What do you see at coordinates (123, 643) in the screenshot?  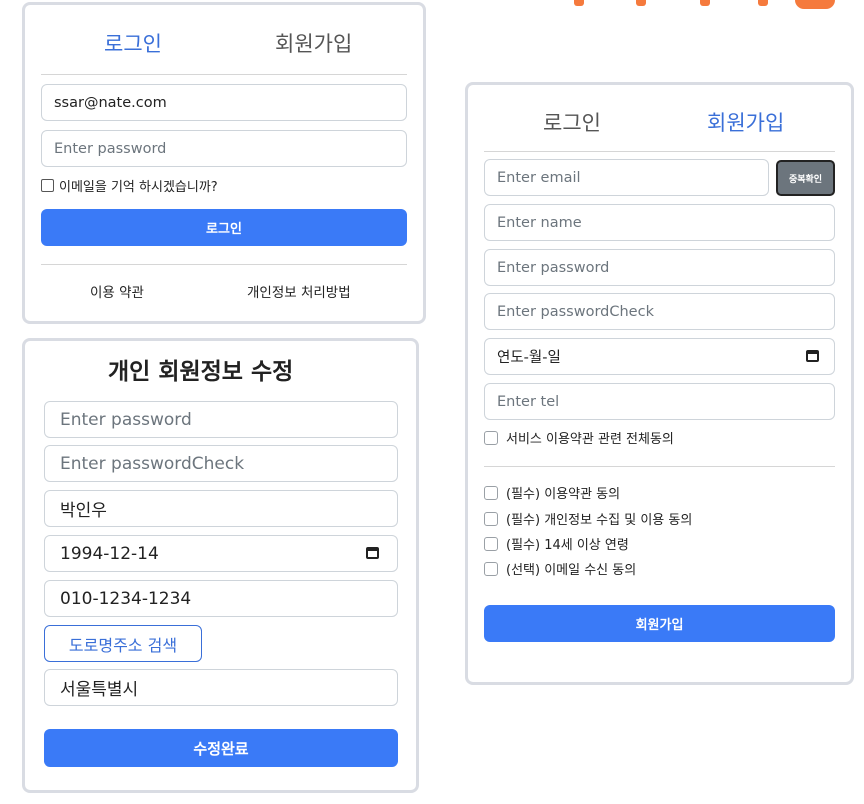 I see `address-search-button: 도로명주소 검색` at bounding box center [123, 643].